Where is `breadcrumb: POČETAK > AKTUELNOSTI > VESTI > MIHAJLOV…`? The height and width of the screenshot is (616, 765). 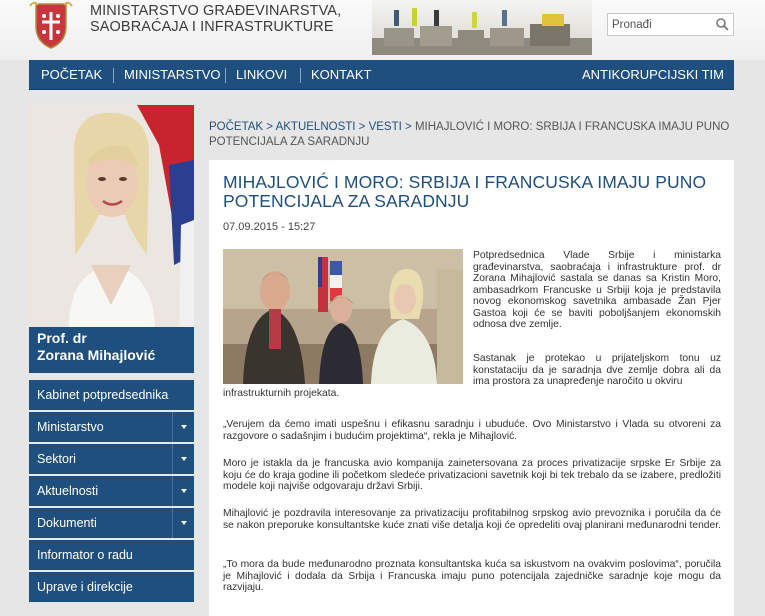
breadcrumb: POČETAK > AKTUELNOSTI > VESTI > MIHAJLOV… is located at coordinates (471, 135).